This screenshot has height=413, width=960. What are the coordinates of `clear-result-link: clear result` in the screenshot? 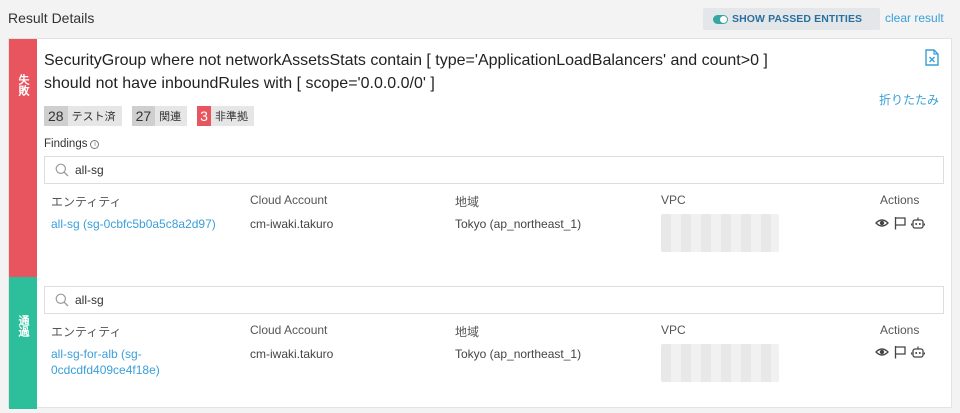 It's located at (914, 18).